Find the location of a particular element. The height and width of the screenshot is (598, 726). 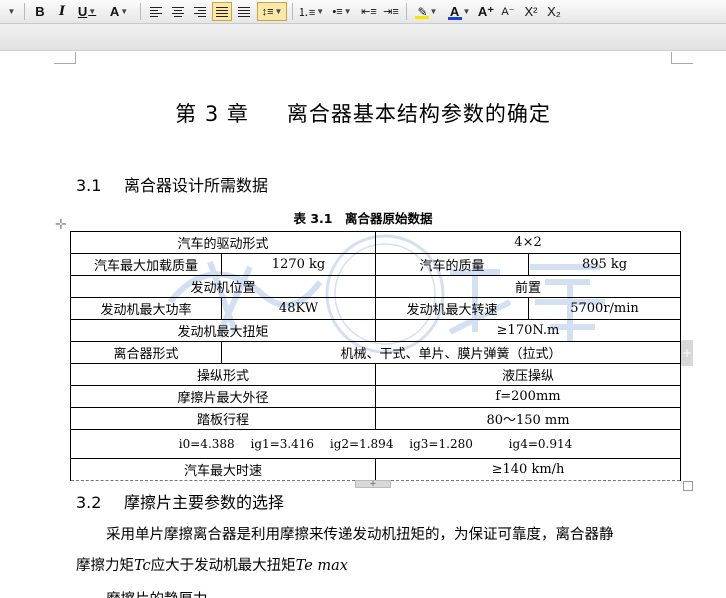

underline-button: U ▼ is located at coordinates (87, 11).